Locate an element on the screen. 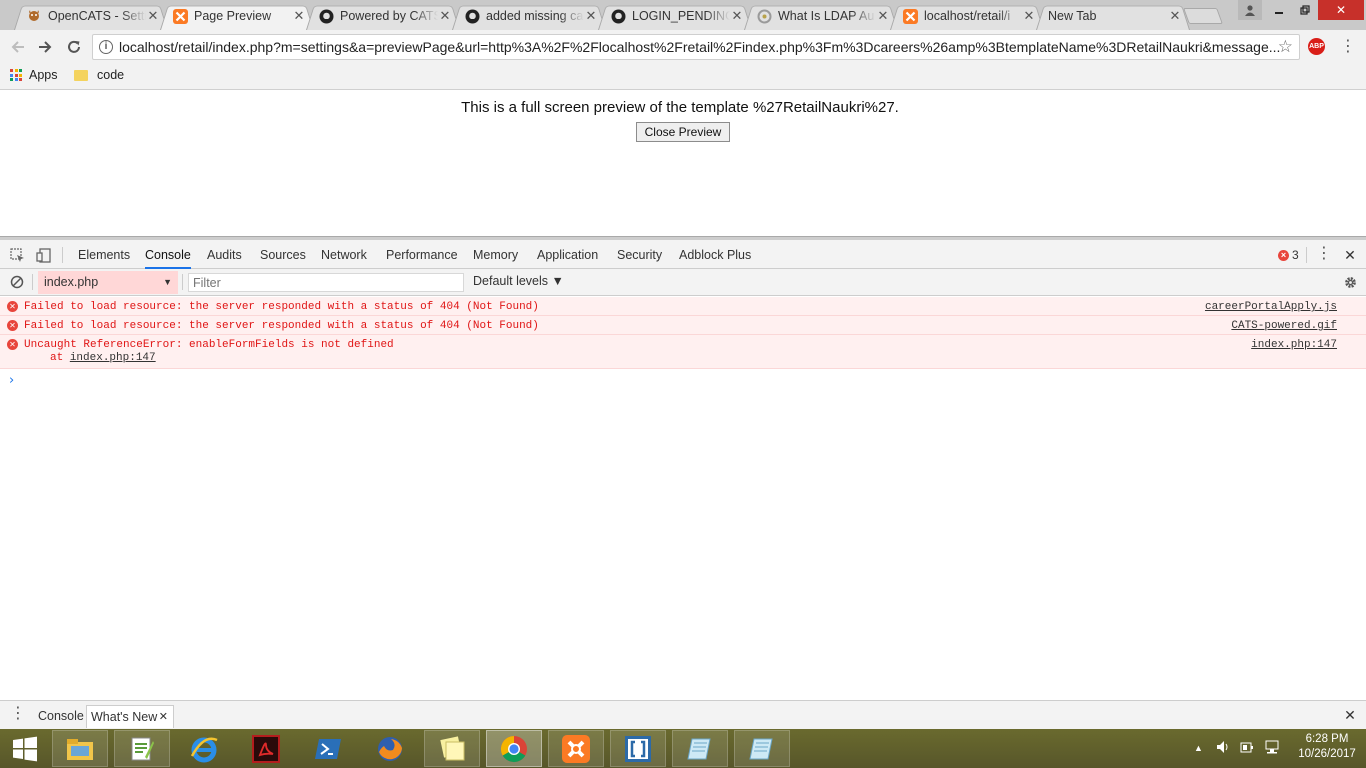  source-link: careerPortalApply.js is located at coordinates (1271, 307).